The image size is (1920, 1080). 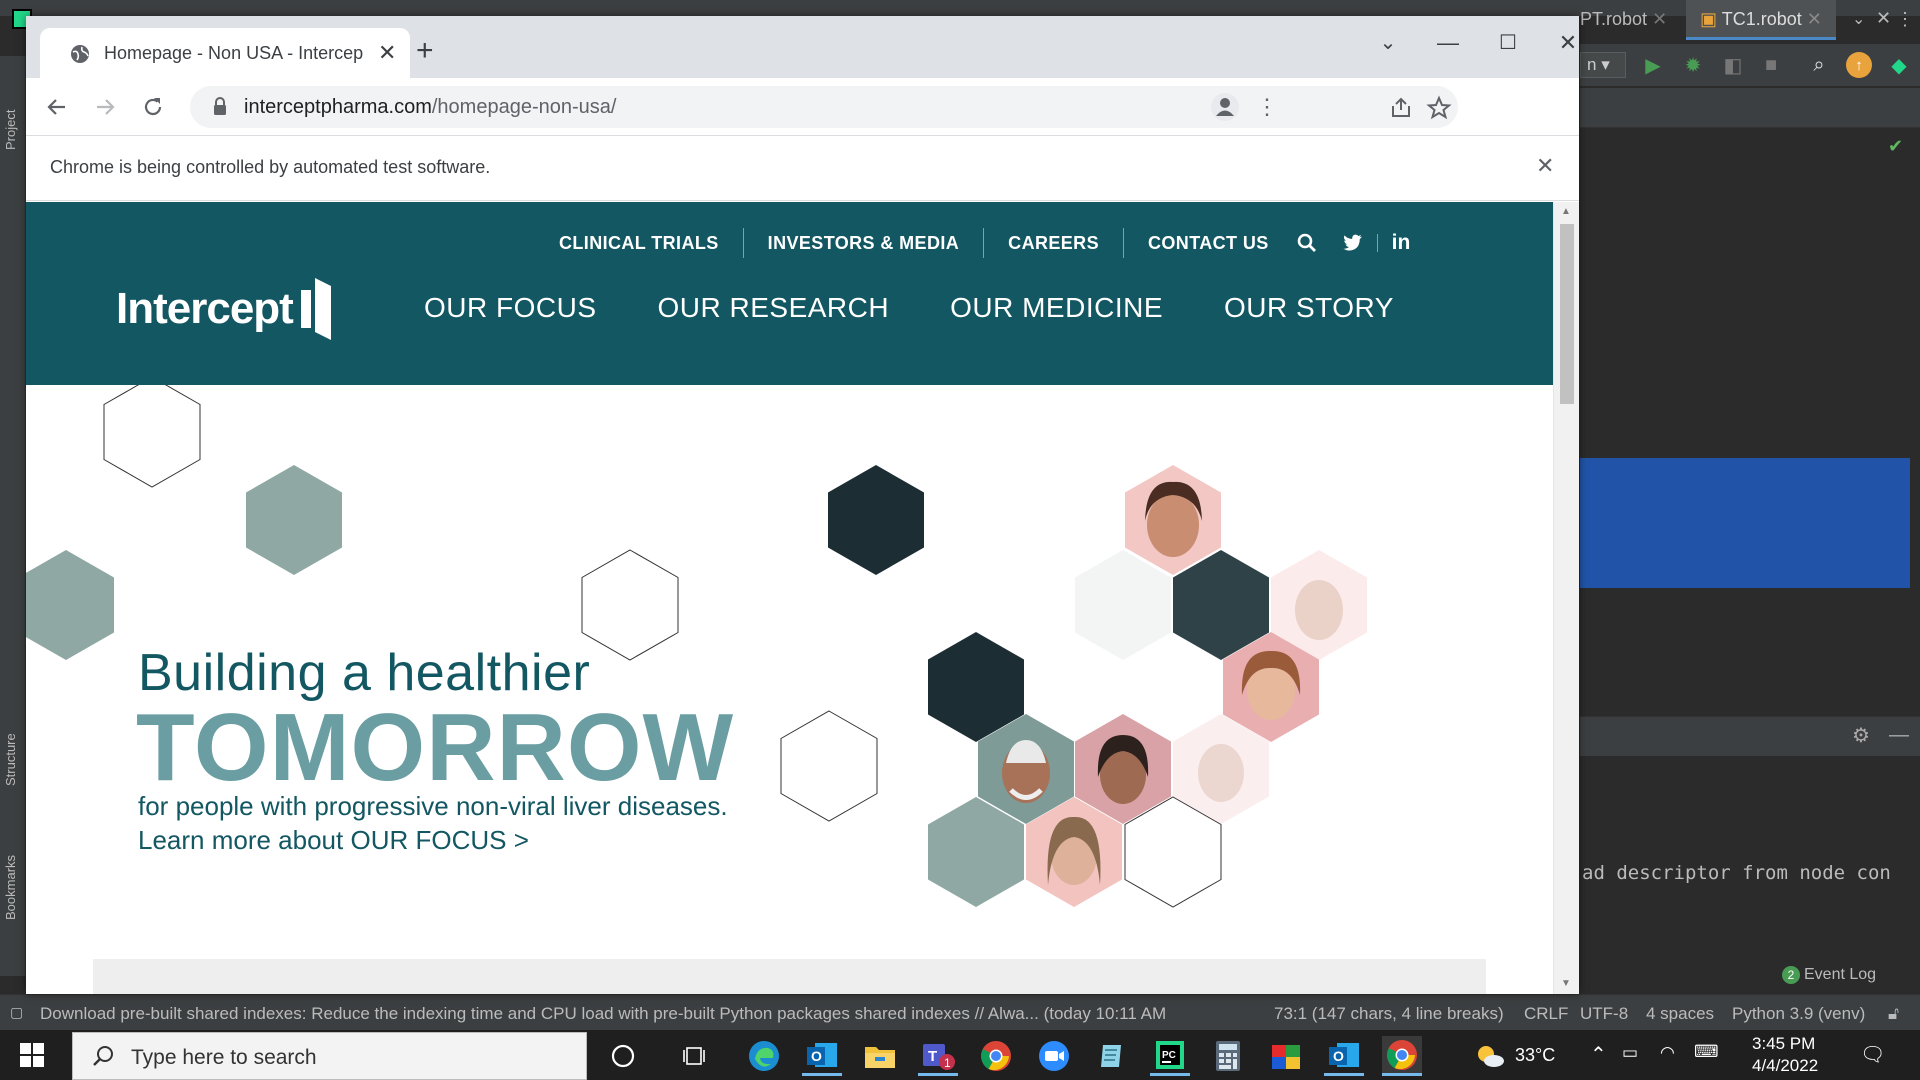 I want to click on tab-title: Homepage - Non USA - Intercep, so click(x=234, y=53).